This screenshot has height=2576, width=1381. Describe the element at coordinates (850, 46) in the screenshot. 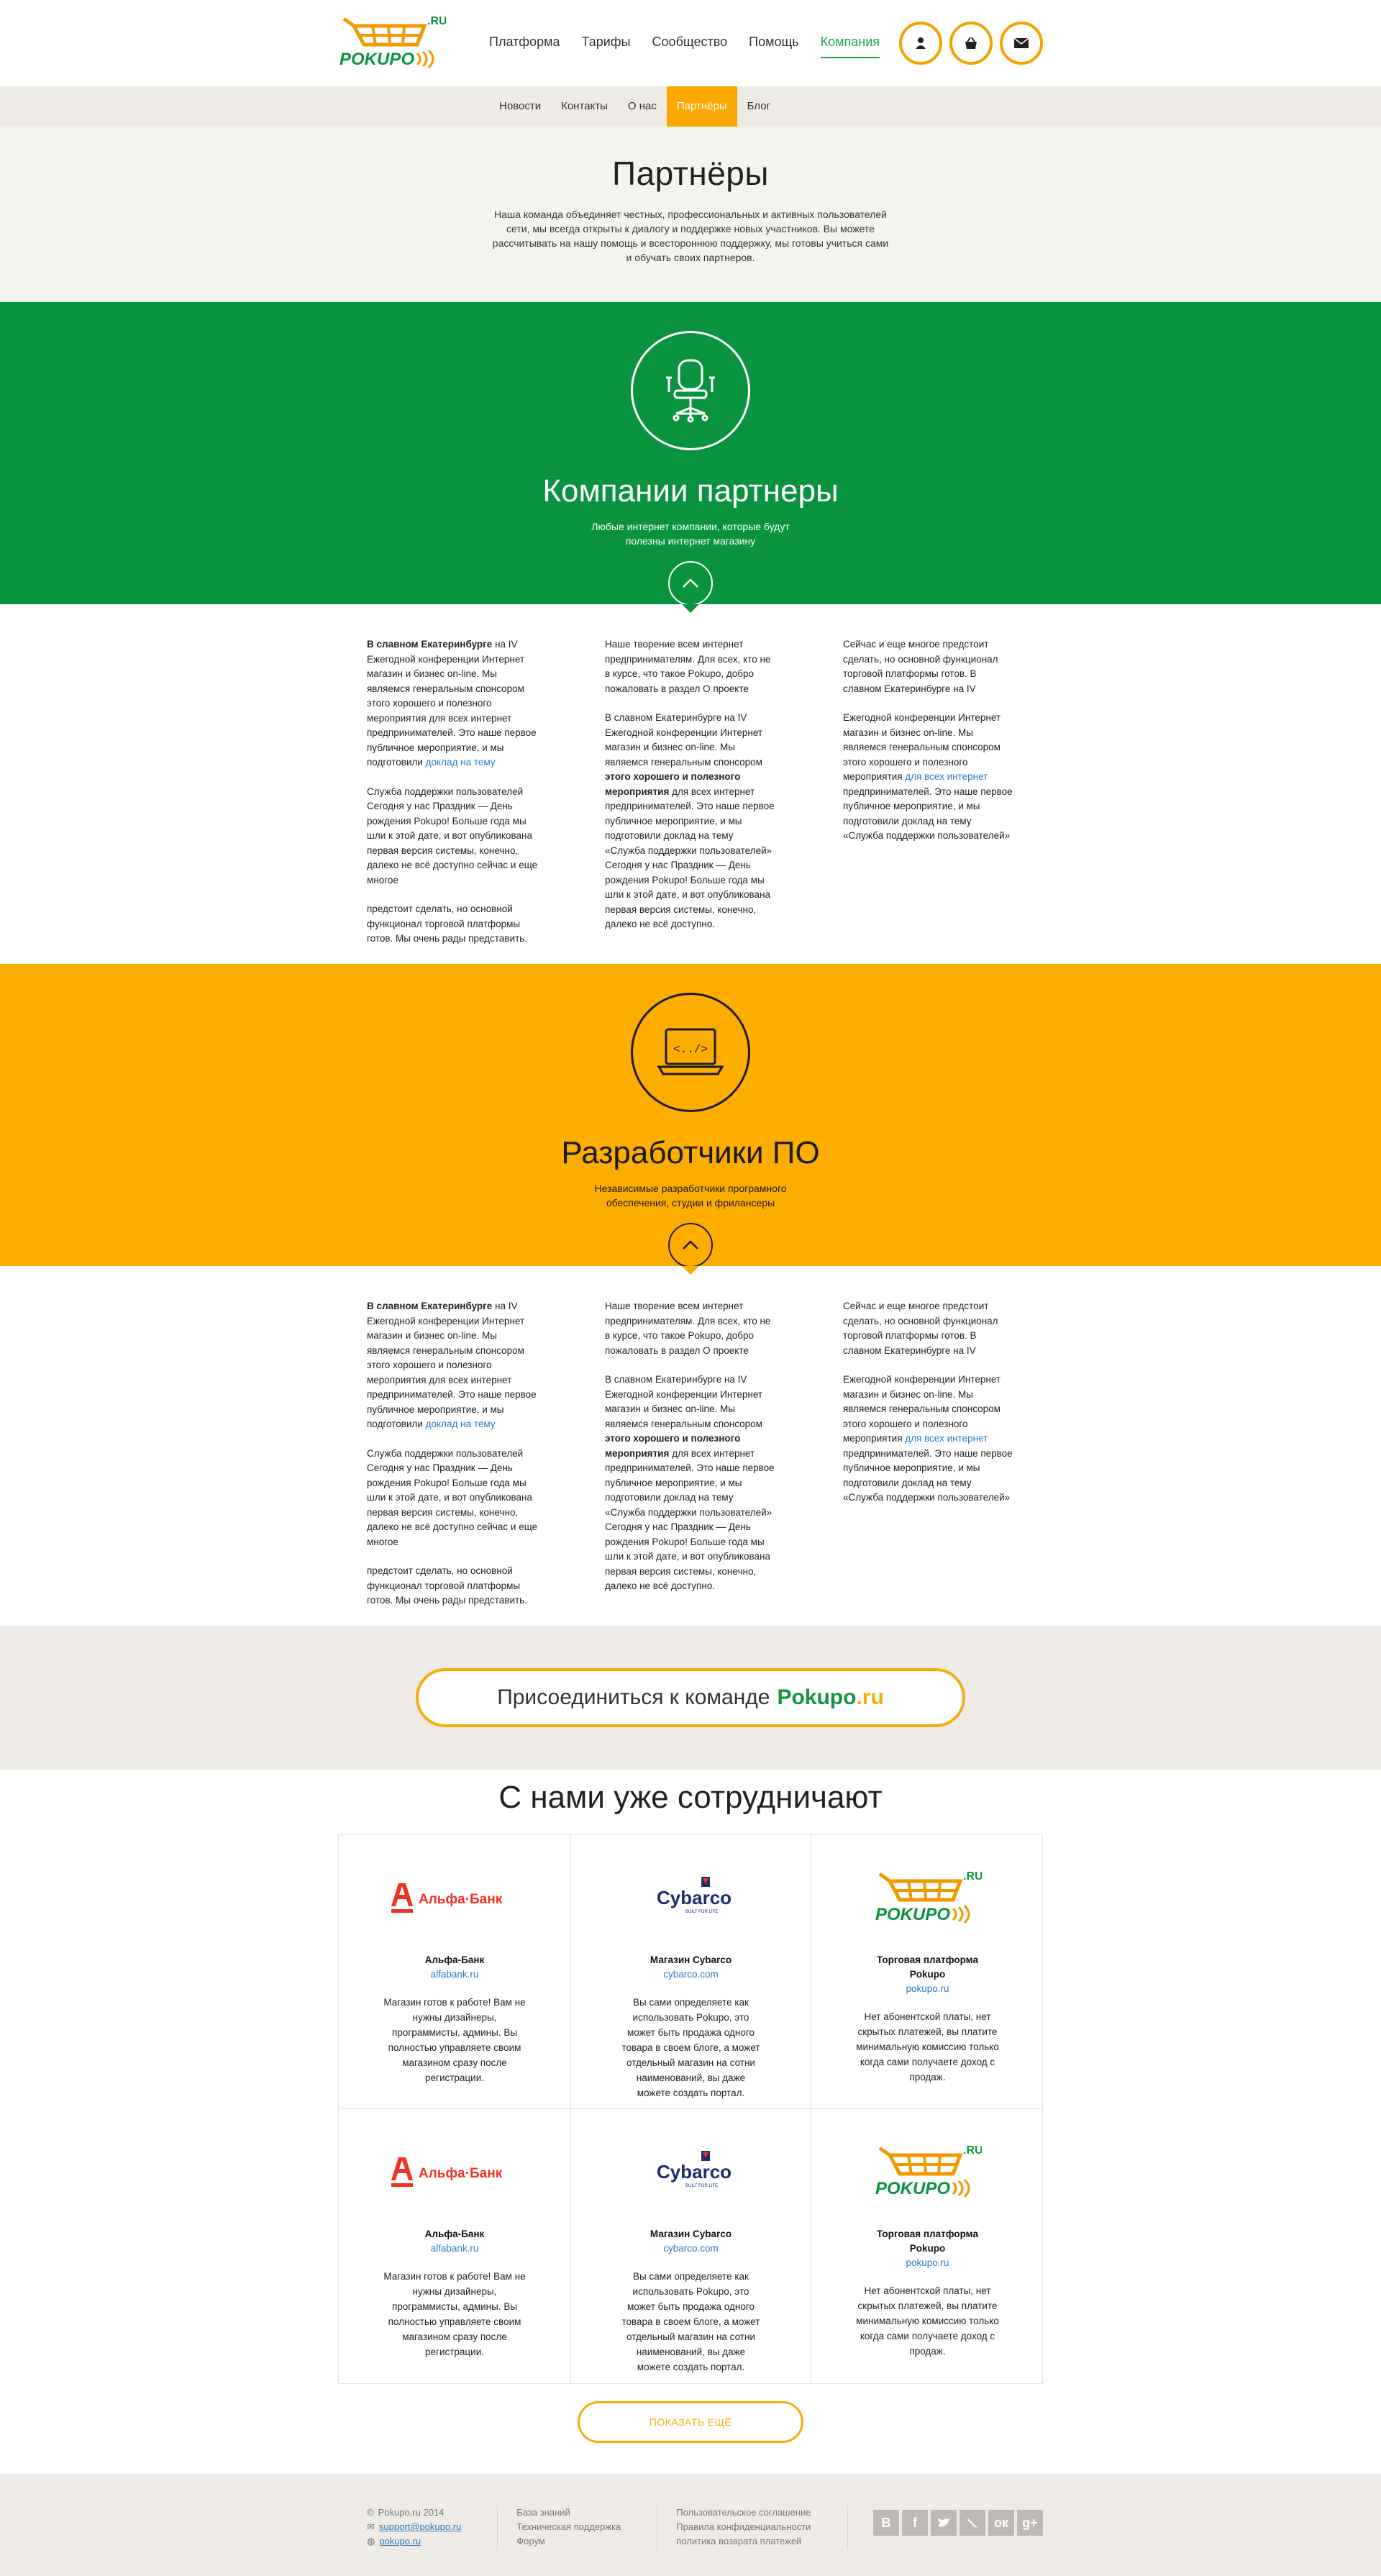

I see `nav-company: Компания` at that location.